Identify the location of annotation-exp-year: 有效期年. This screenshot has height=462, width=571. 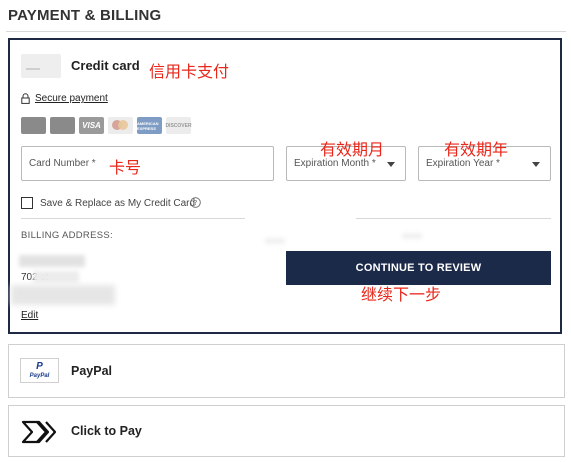
(476, 149).